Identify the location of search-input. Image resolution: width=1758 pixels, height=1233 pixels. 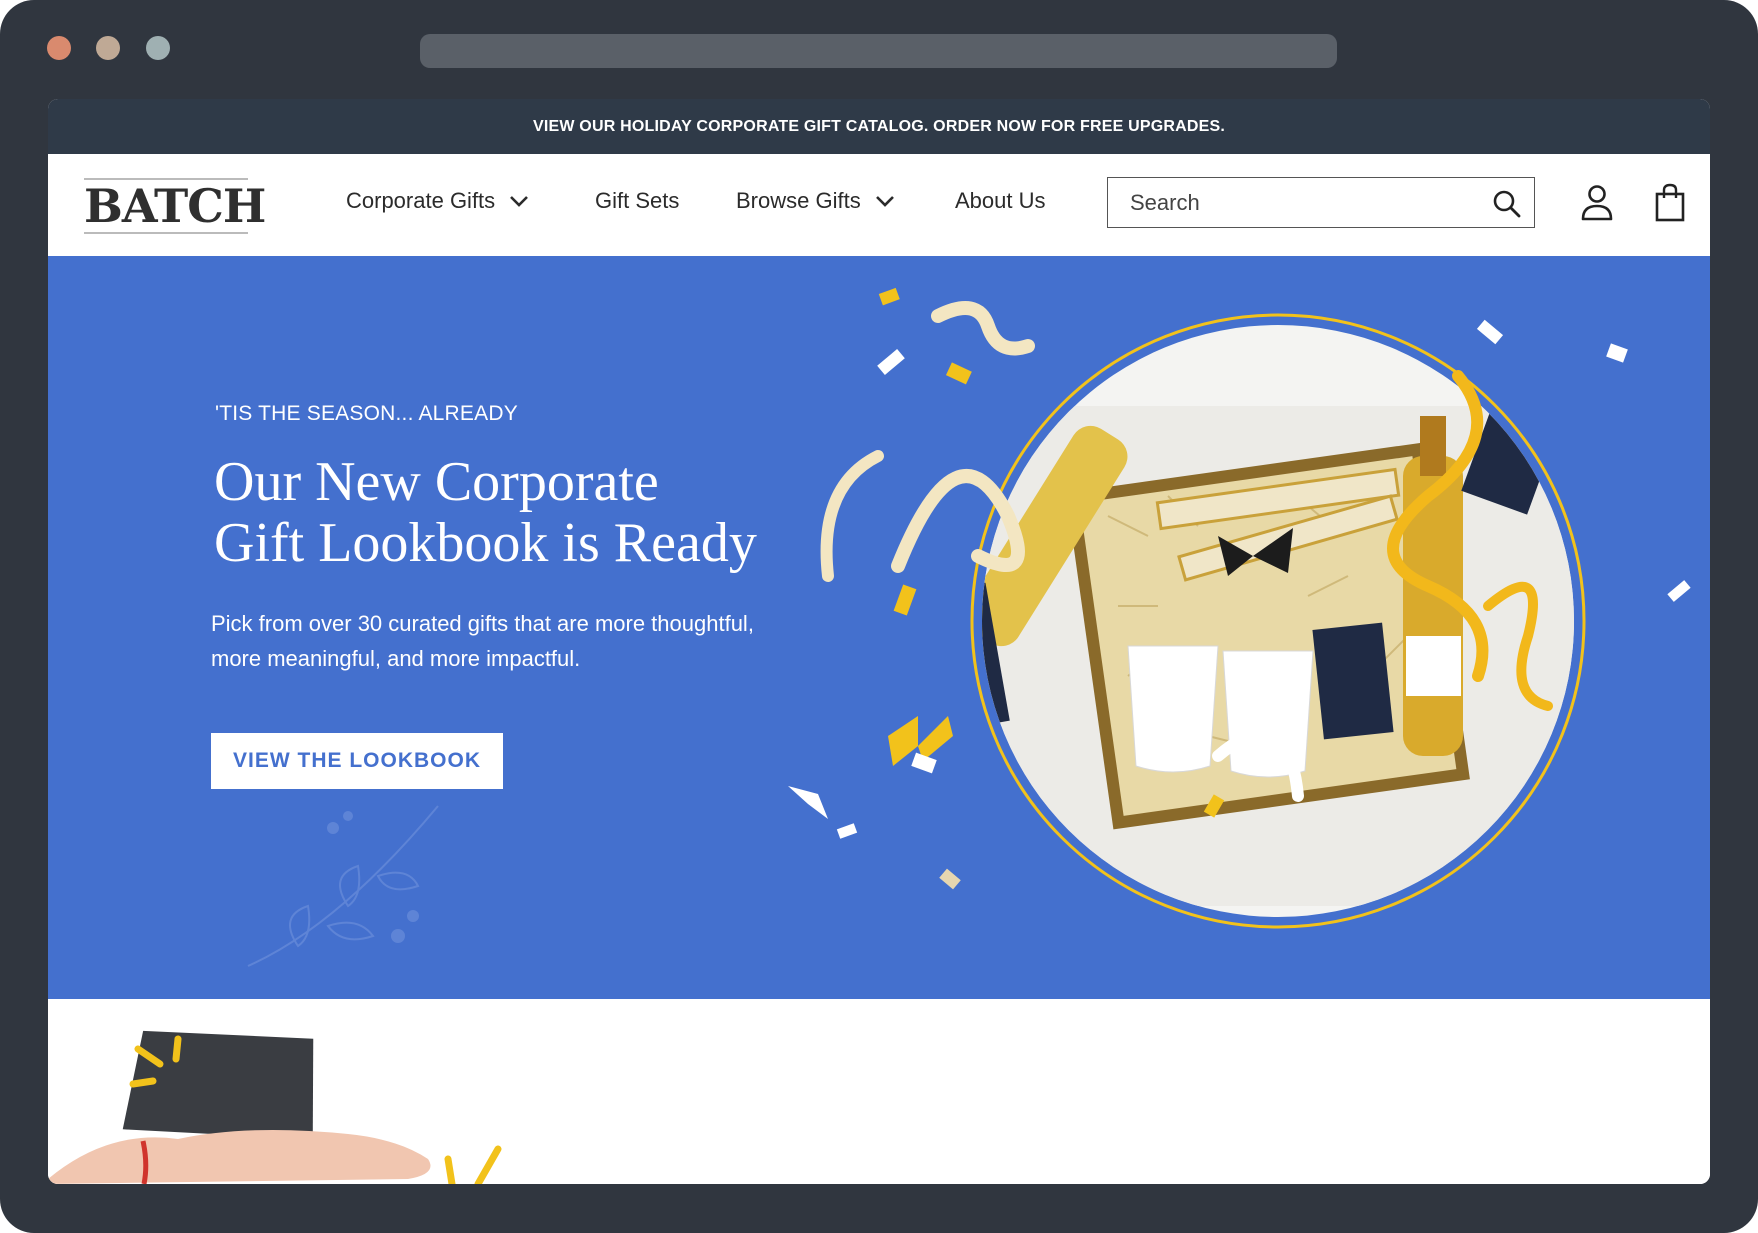
(1300, 203).